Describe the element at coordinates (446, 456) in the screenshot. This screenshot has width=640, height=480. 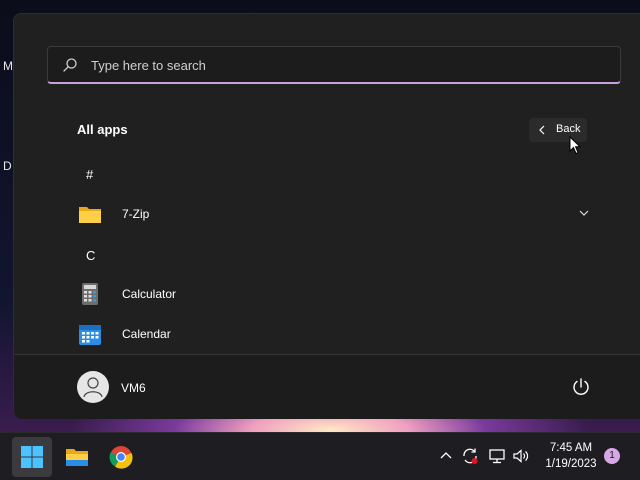
I see `chevron-up-icon` at that location.